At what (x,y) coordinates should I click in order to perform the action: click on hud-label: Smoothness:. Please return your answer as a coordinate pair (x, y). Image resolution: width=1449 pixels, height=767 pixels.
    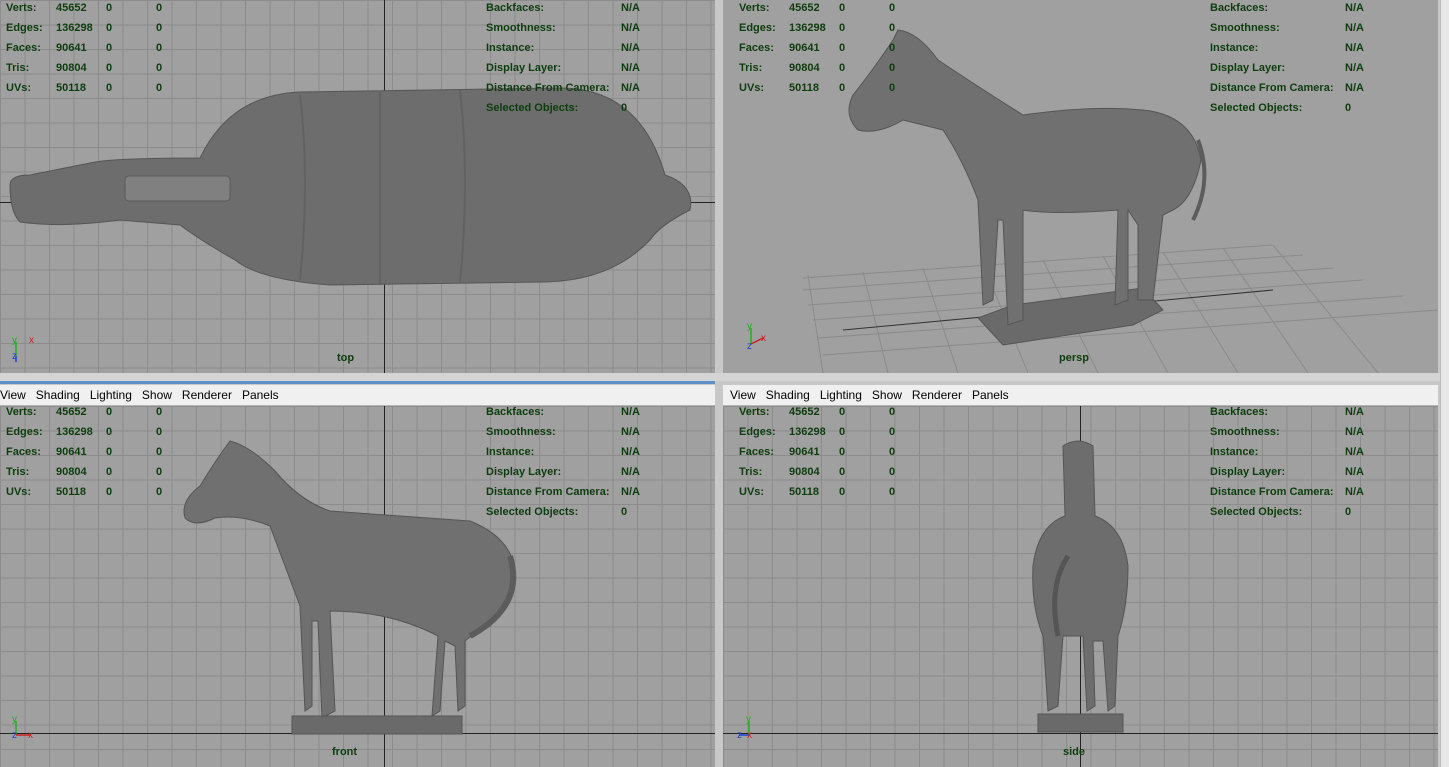
    Looking at the image, I should click on (1245, 28).